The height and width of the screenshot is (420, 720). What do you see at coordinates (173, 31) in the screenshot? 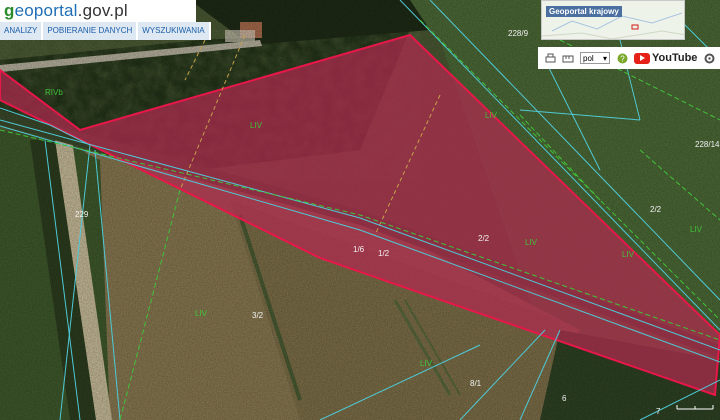
I see `menu-item-wyszukiwania: WYSZUKIWANIA` at bounding box center [173, 31].